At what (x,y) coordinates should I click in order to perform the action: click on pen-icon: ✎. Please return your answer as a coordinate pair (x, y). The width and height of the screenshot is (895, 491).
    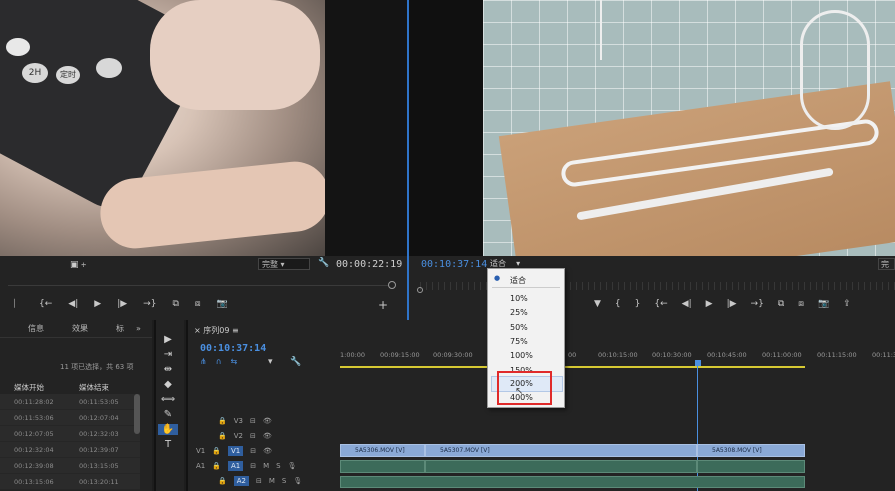
    Looking at the image, I should click on (168, 414).